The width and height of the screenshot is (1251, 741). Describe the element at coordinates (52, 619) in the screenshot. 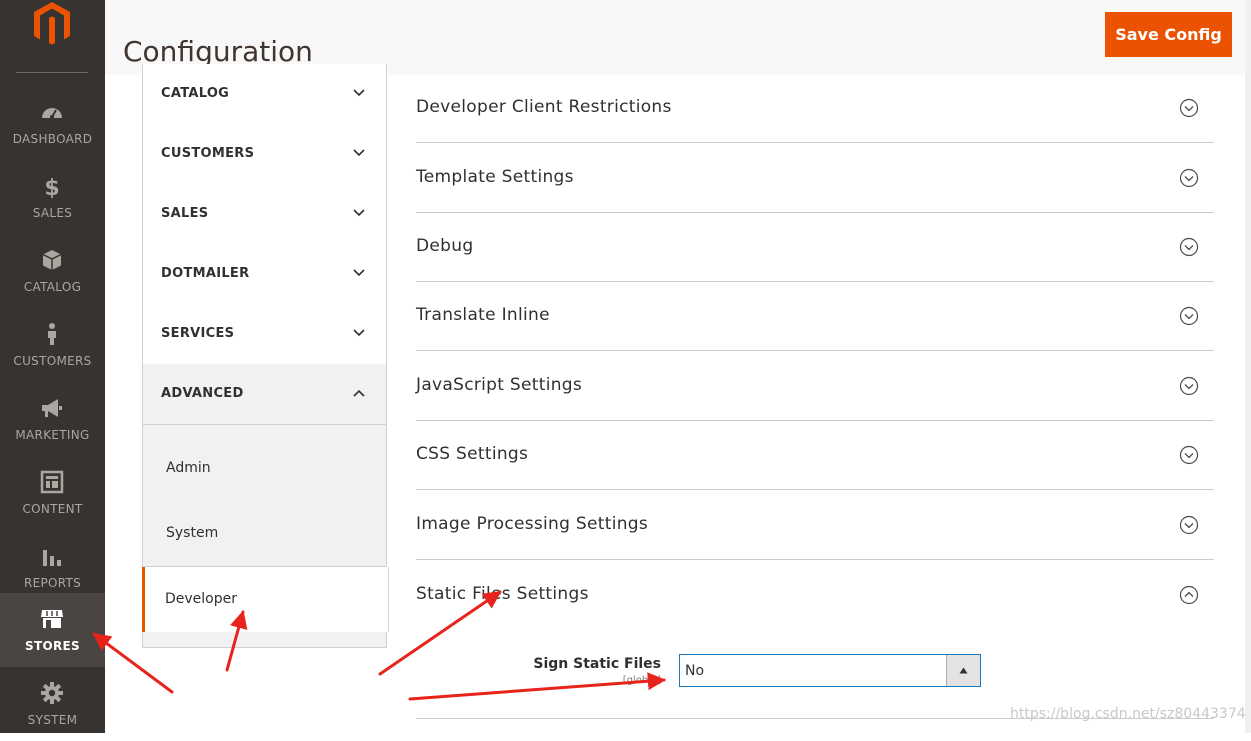

I see `storefront-icon` at that location.